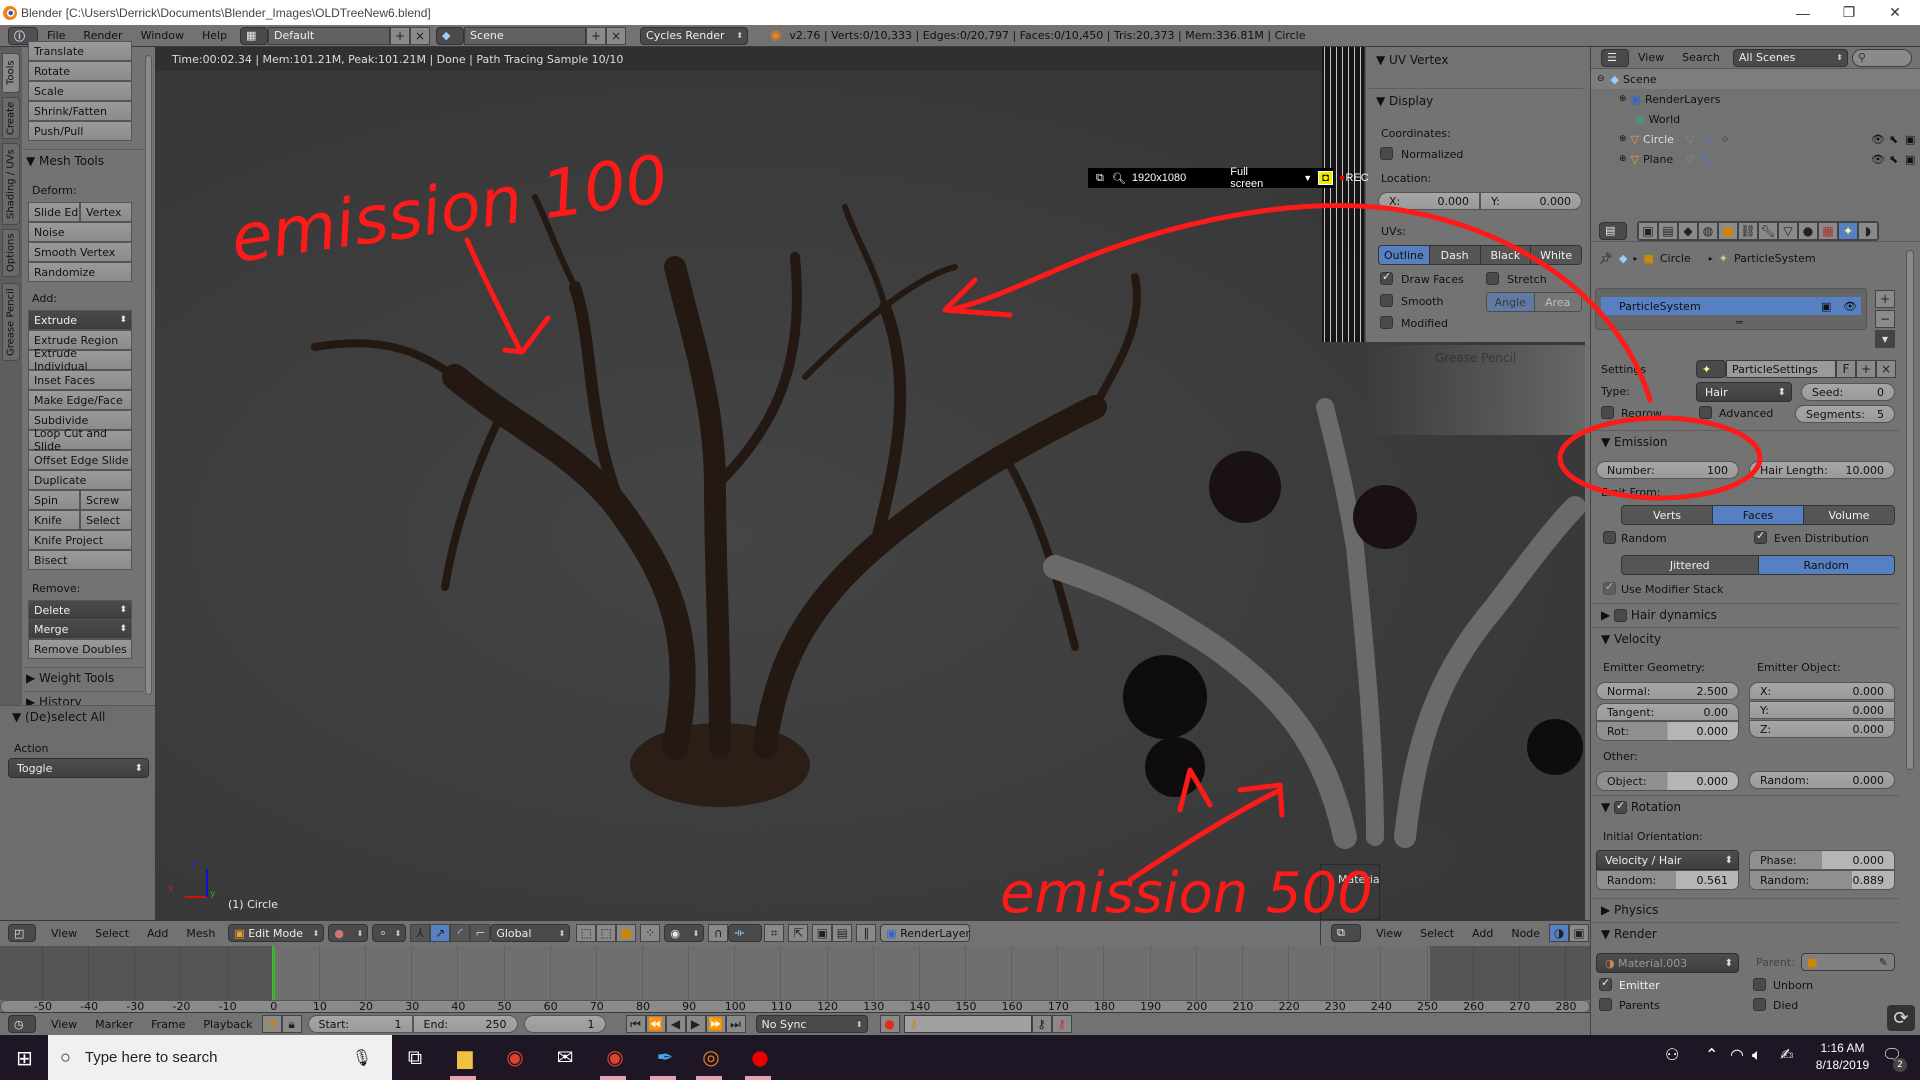 The image size is (1920, 1080). What do you see at coordinates (1786, 1054) in the screenshot?
I see `pen-ink-icon: ✍` at bounding box center [1786, 1054].